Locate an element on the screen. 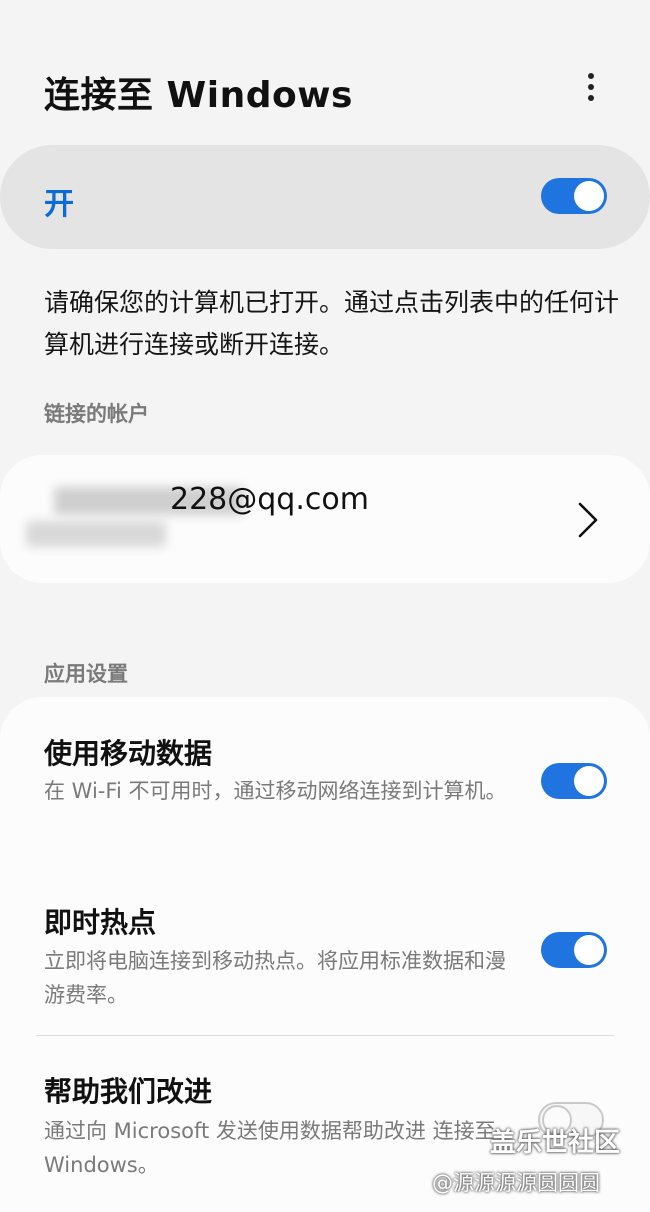 The height and width of the screenshot is (1212, 650). more-options-button is located at coordinates (591, 87).